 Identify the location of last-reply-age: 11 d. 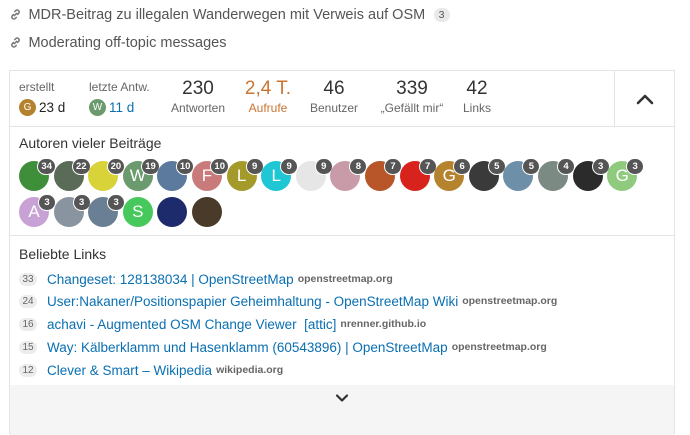
(122, 107).